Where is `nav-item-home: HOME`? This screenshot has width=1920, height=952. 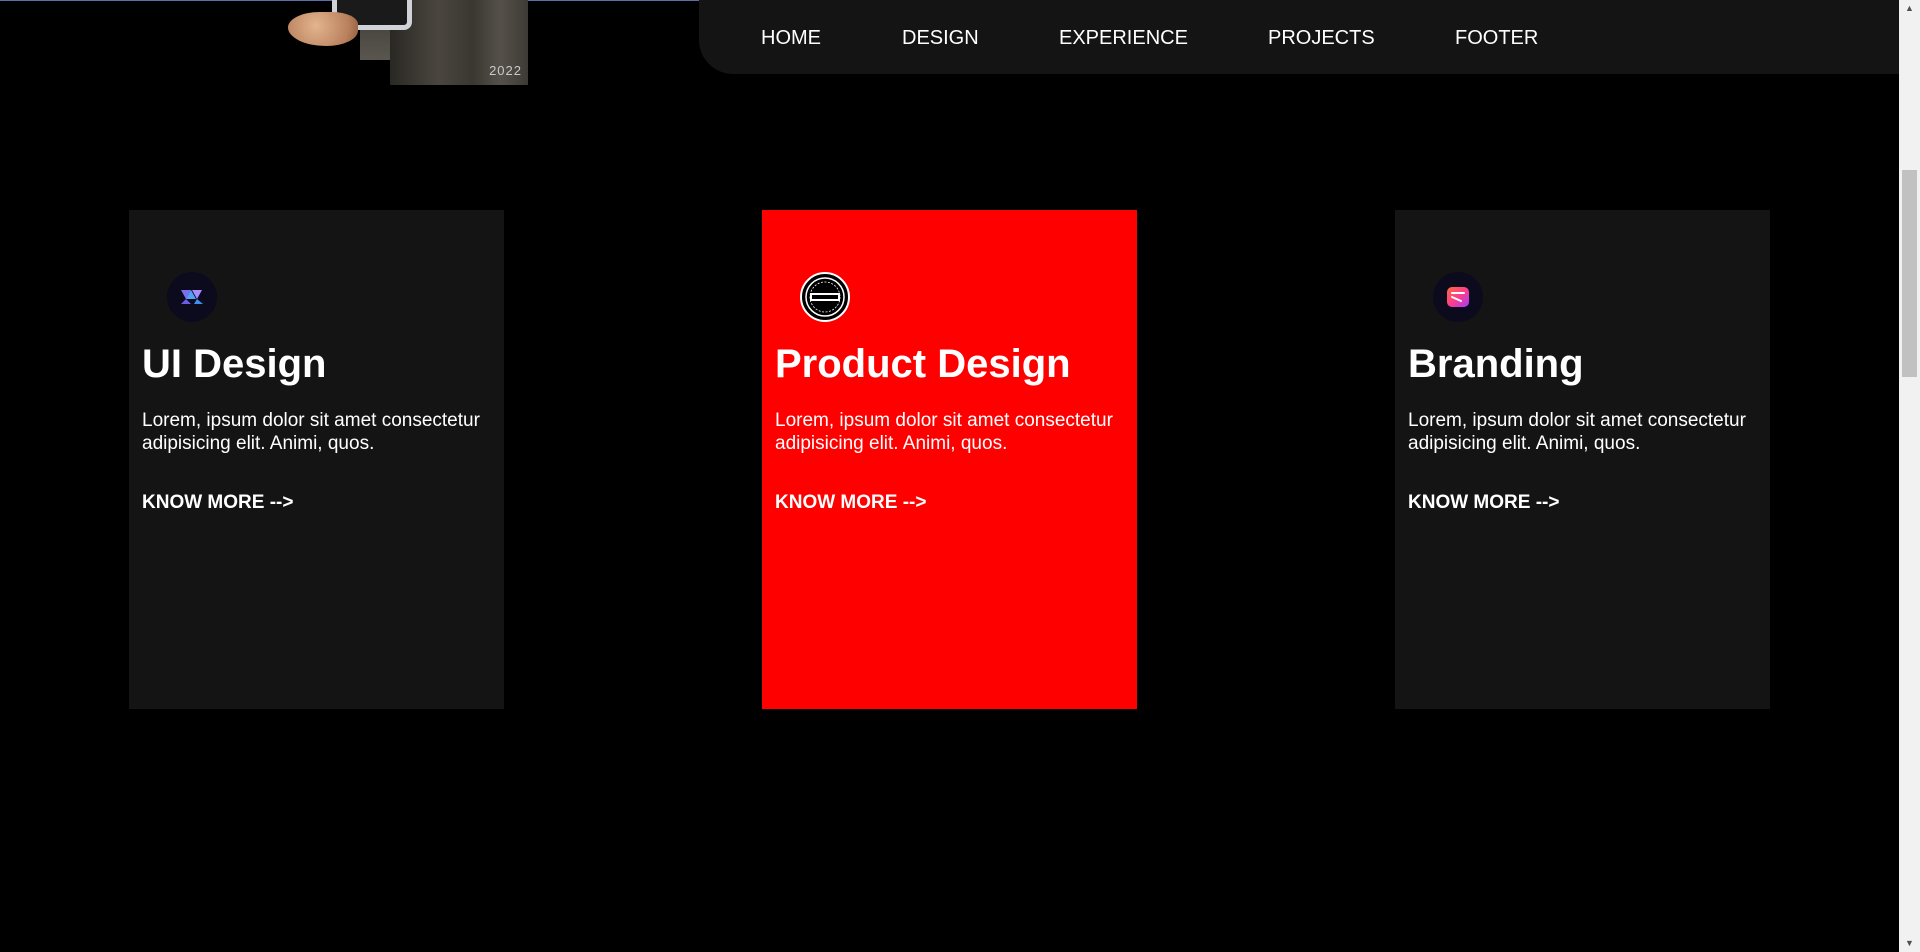
nav-item-home: HOME is located at coordinates (791, 38).